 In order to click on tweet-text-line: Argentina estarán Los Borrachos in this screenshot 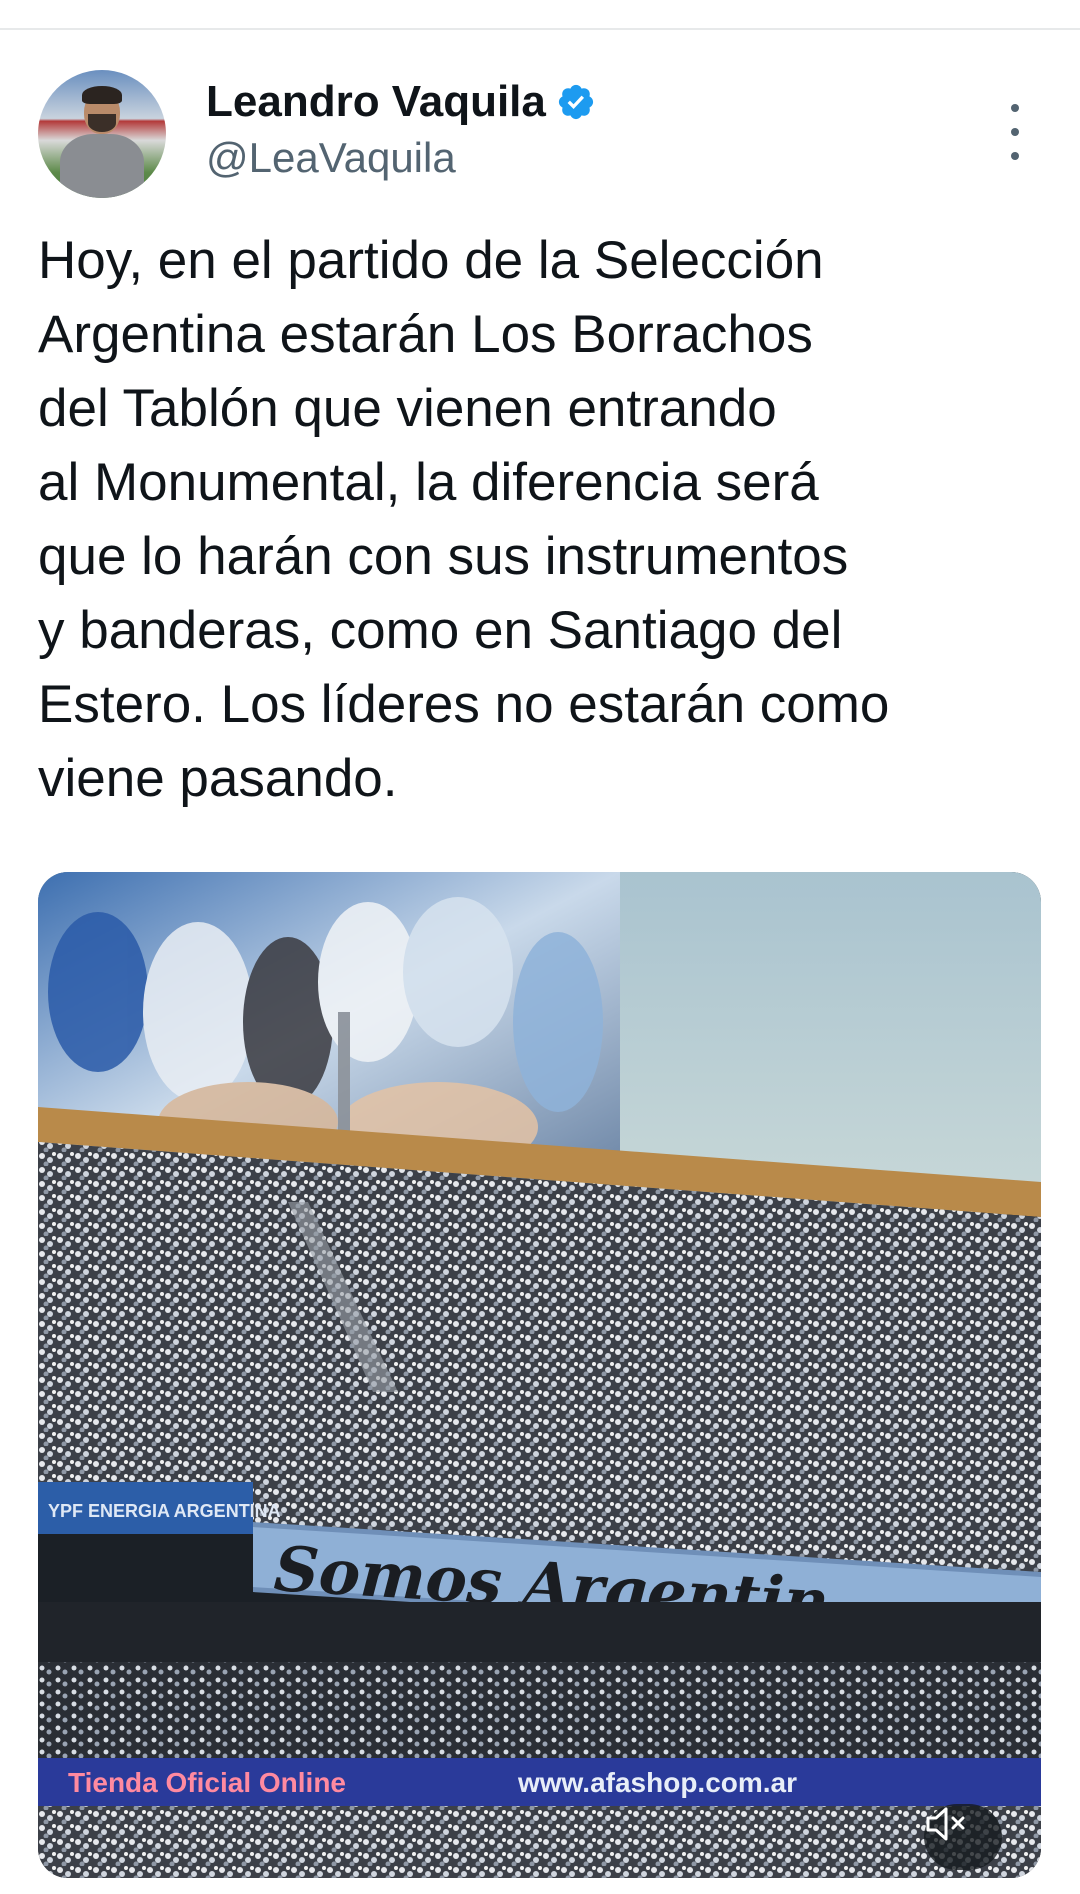, I will do `click(425, 334)`.